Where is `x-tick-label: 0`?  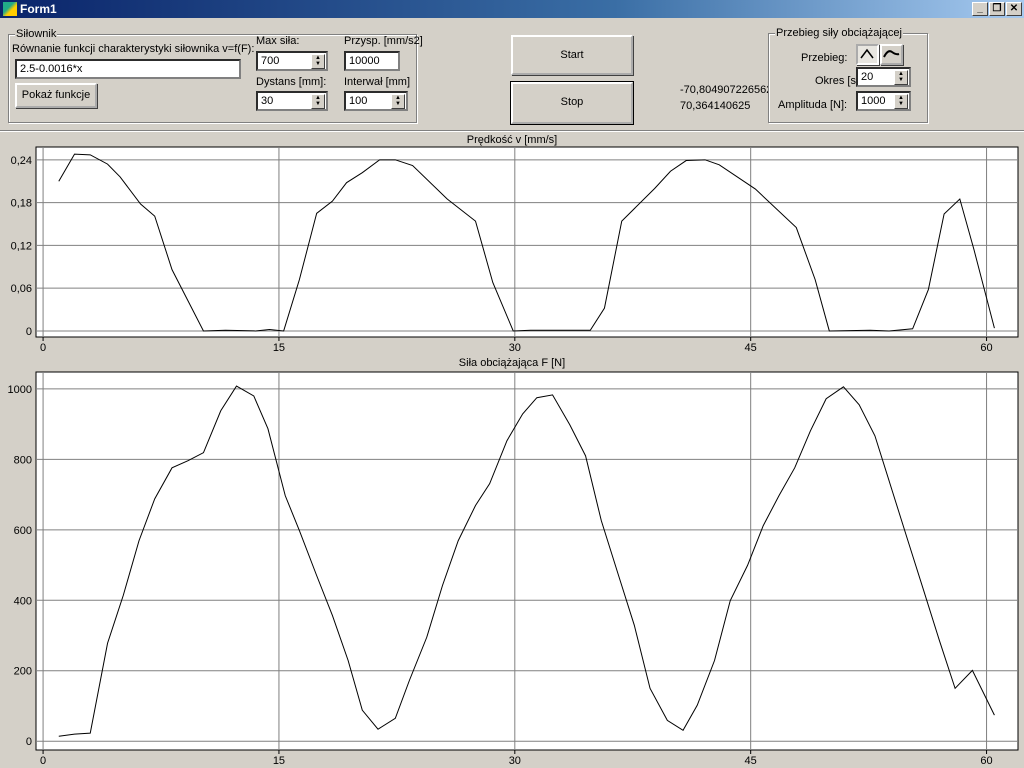
x-tick-label: 0 is located at coordinates (43, 348).